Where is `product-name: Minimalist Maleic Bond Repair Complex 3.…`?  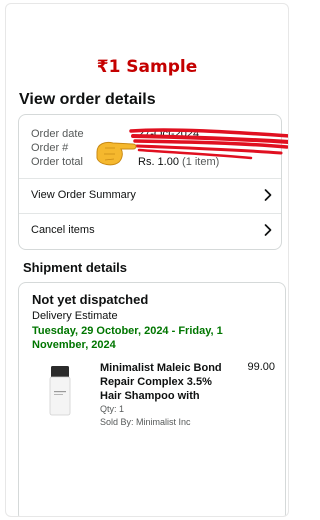
product-name: Minimalist Maleic Bond Repair Complex 3.… is located at coordinates (165, 382).